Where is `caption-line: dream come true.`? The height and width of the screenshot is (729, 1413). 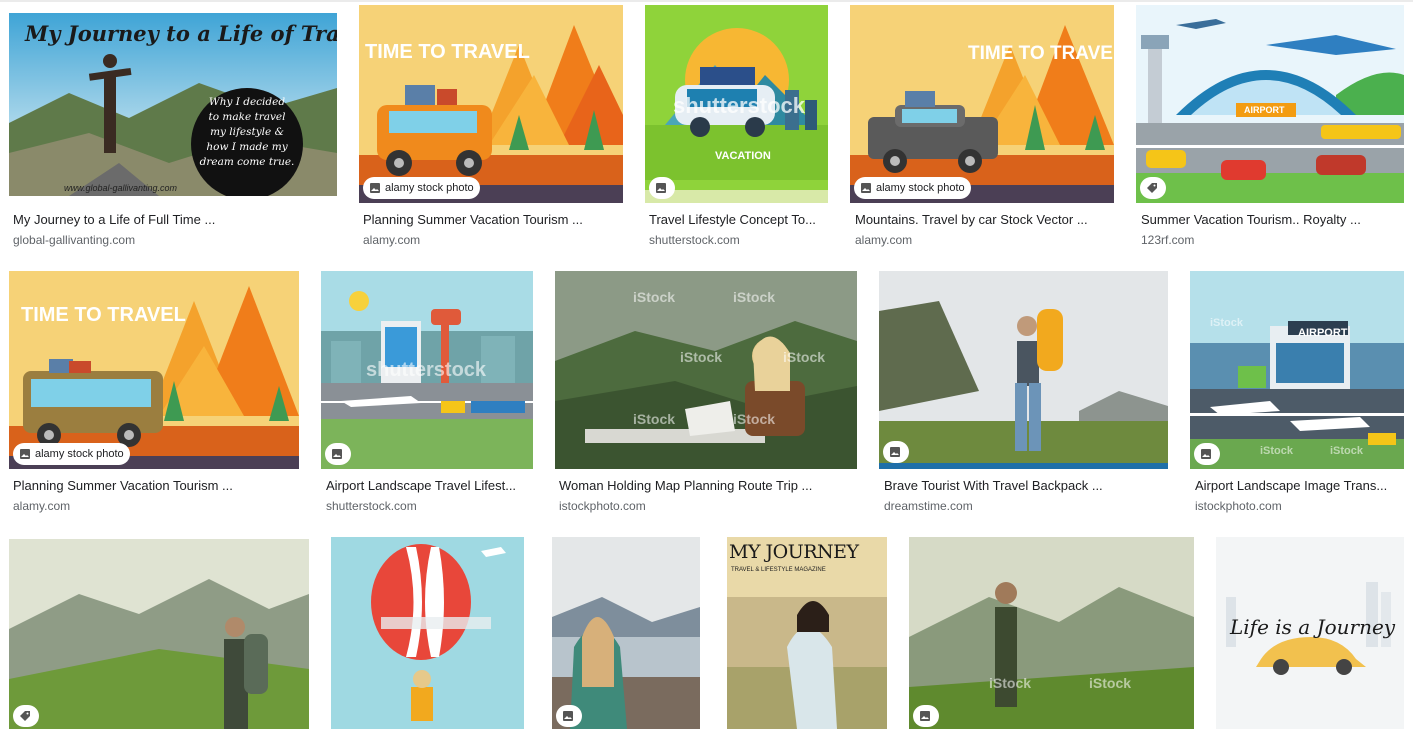
caption-line: dream come true. is located at coordinates (247, 162).